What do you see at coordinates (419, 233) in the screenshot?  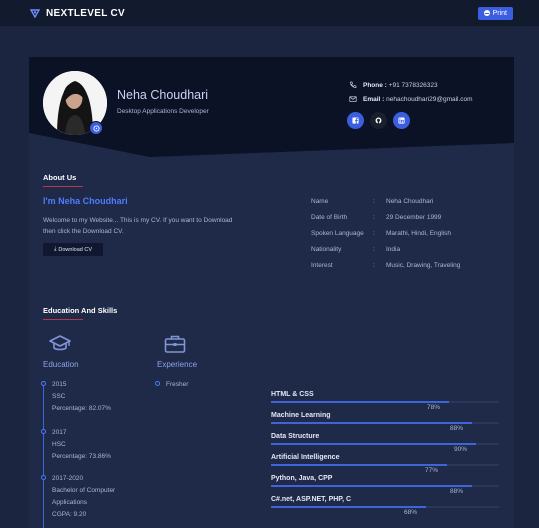 I see `info-value: Marathi, Hindi, English` at bounding box center [419, 233].